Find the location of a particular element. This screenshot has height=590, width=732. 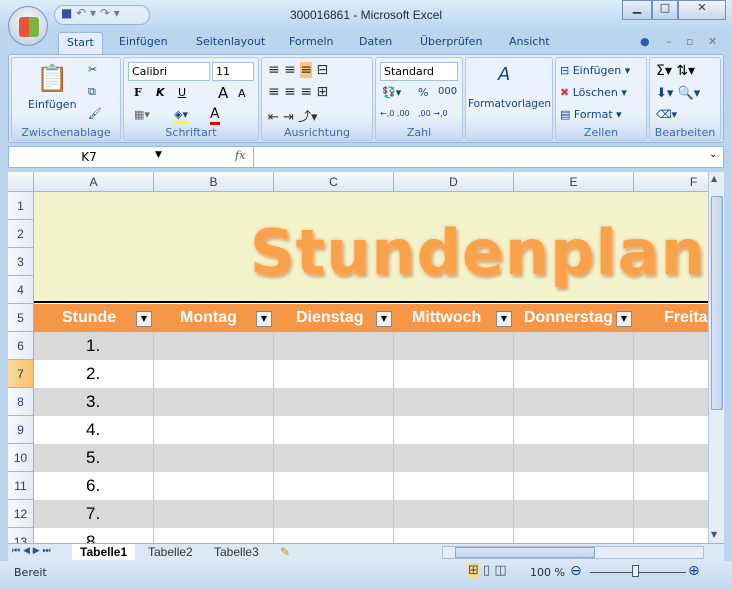

cut-icon: ✂ is located at coordinates (92, 69).